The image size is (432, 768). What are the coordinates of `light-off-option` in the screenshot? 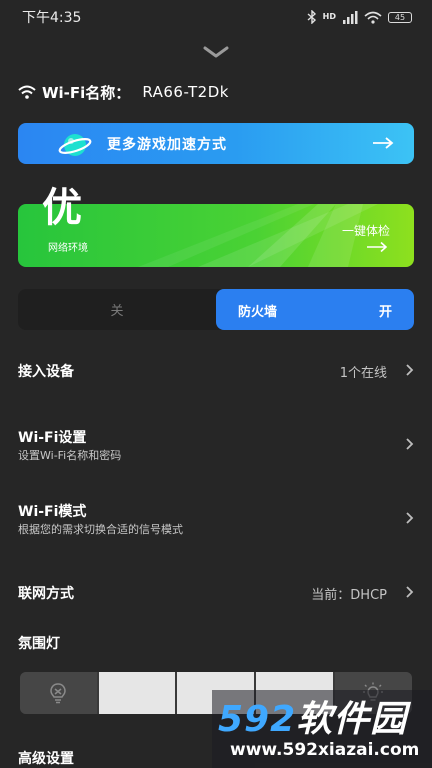 It's located at (58, 693).